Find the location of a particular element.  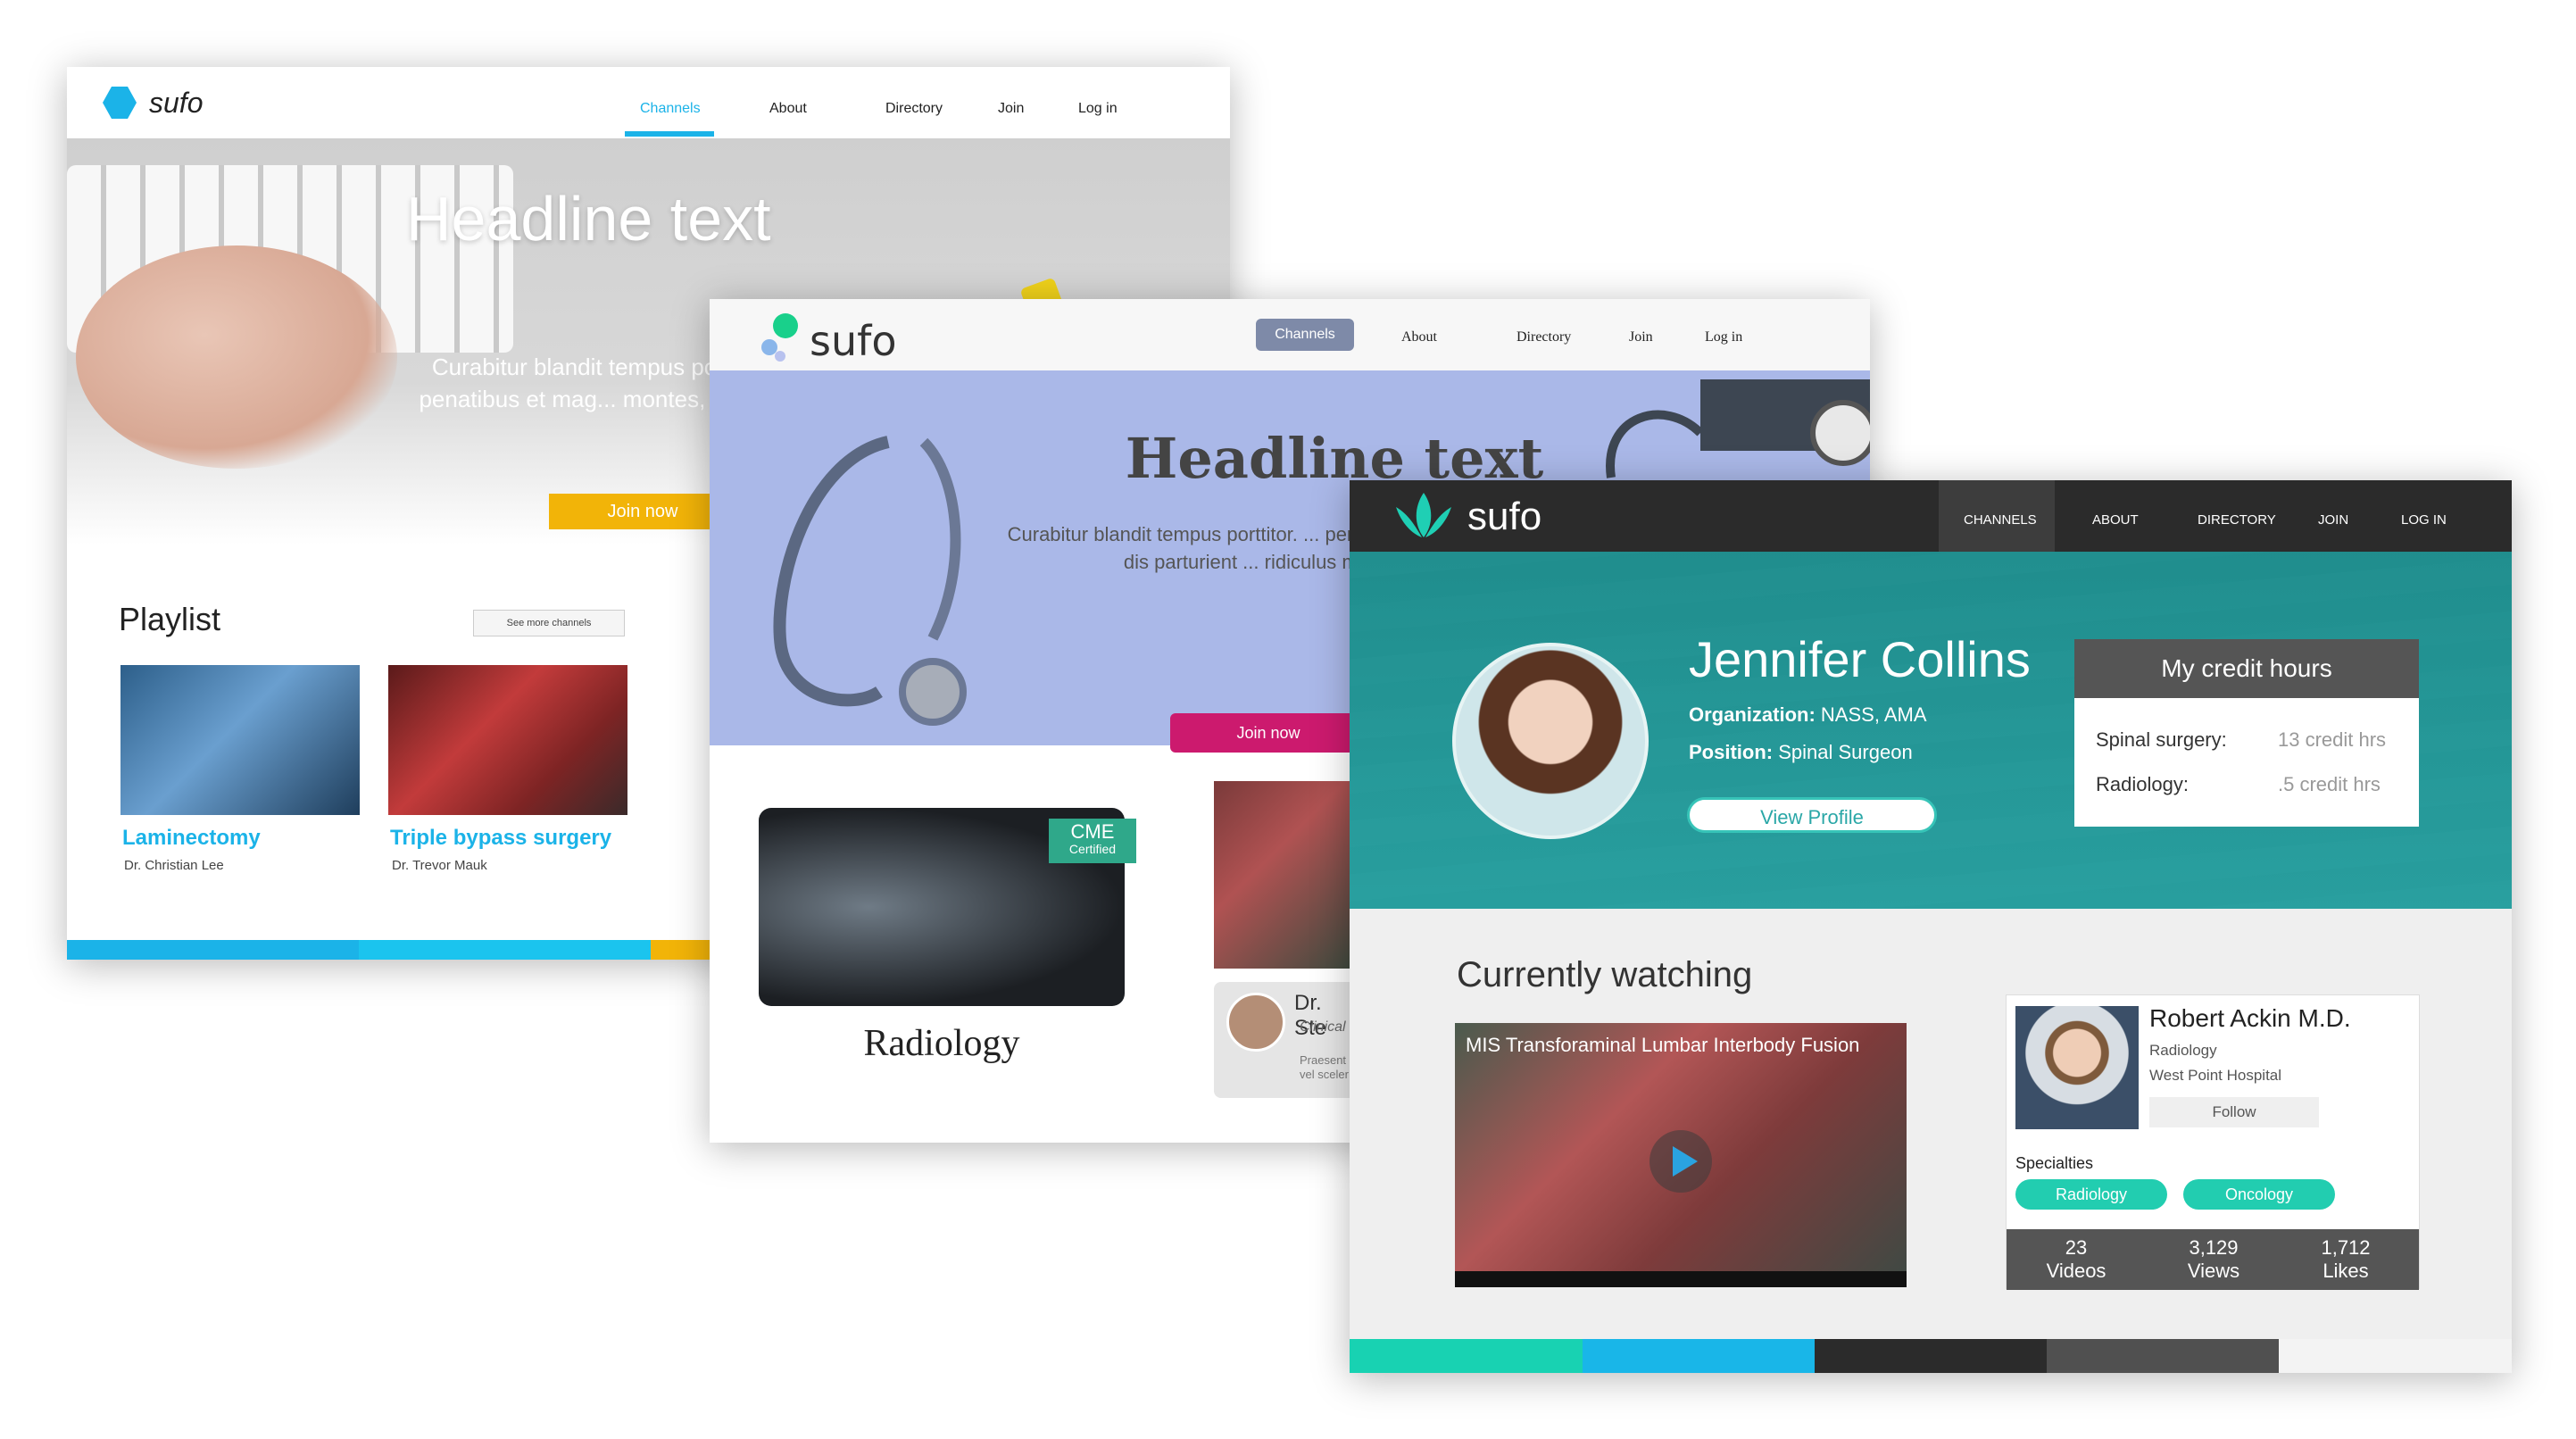

blood-pressure-cuff-image is located at coordinates (1738, 428).